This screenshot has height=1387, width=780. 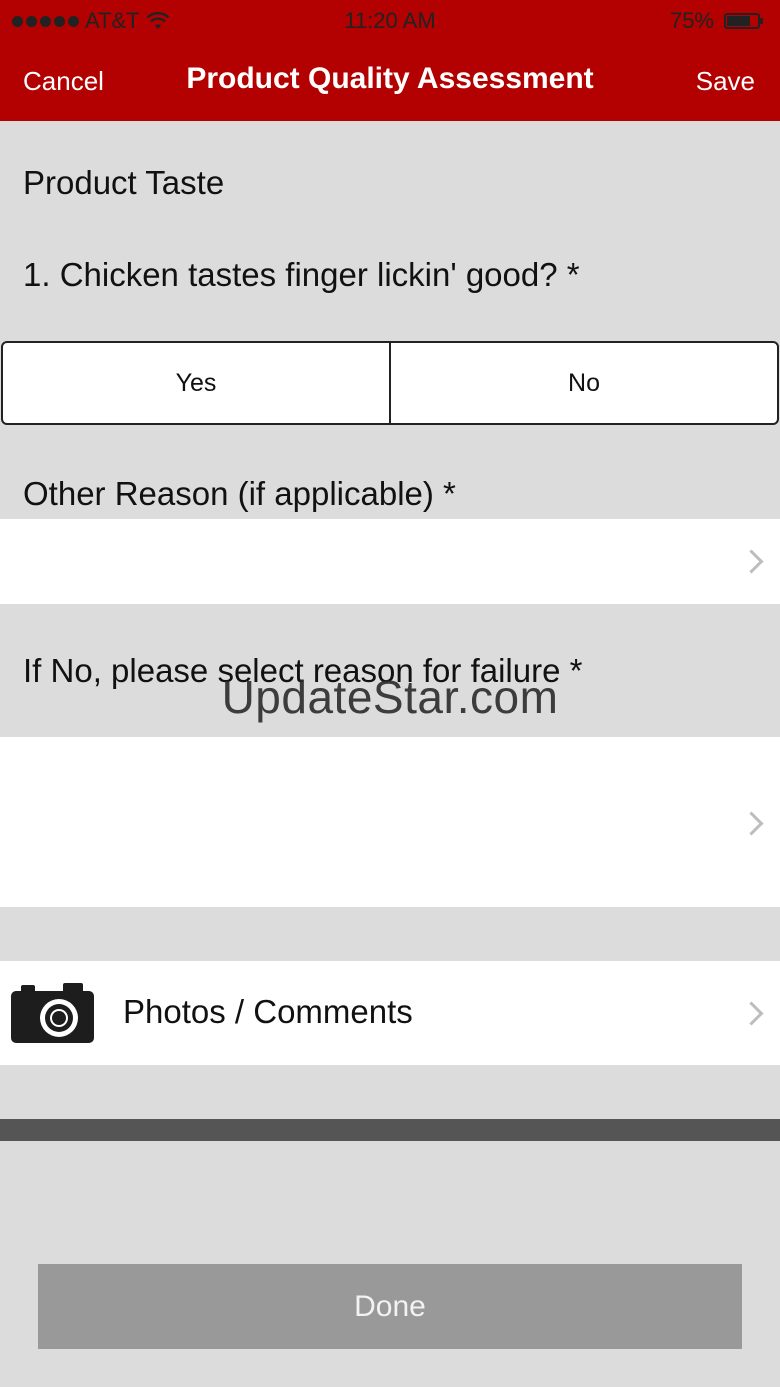 What do you see at coordinates (63, 81) in the screenshot?
I see `cancel-button: Cancel` at bounding box center [63, 81].